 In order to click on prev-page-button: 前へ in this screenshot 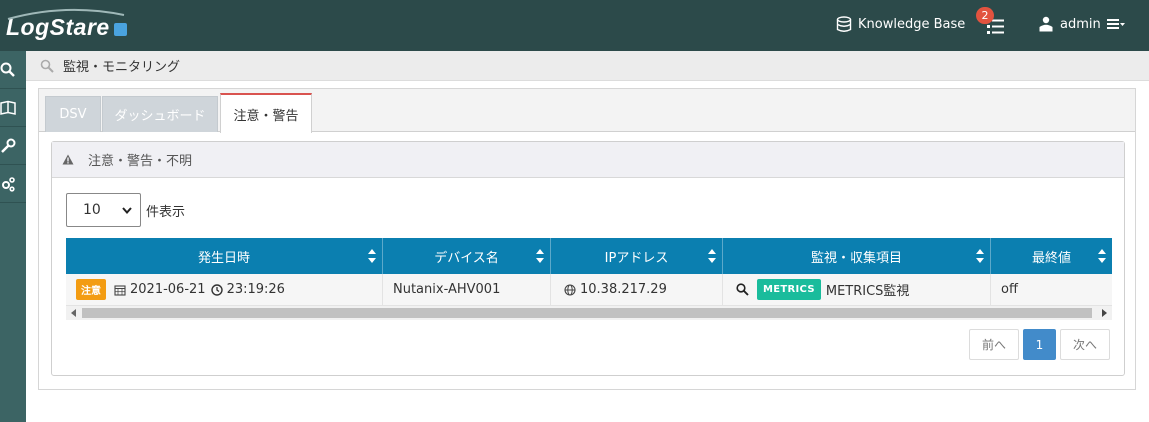, I will do `click(994, 344)`.